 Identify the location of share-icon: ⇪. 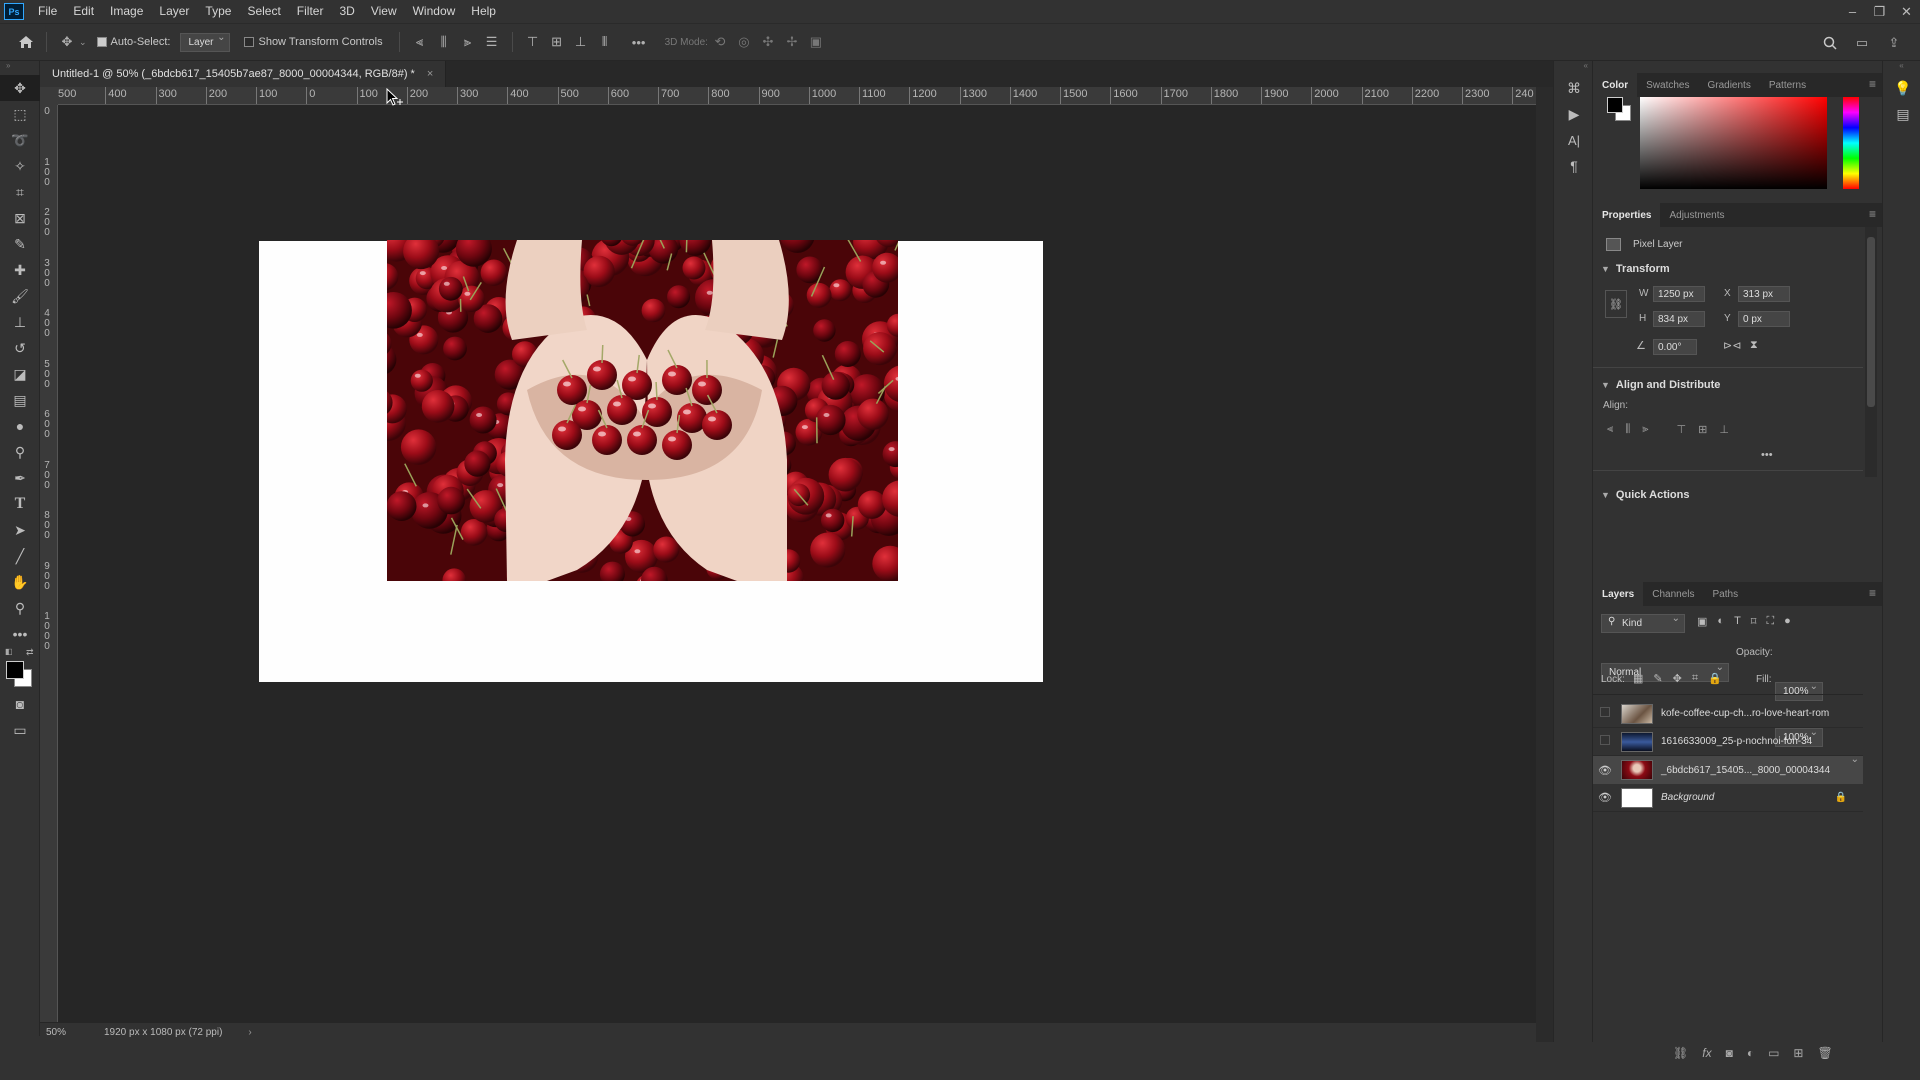
(1894, 43).